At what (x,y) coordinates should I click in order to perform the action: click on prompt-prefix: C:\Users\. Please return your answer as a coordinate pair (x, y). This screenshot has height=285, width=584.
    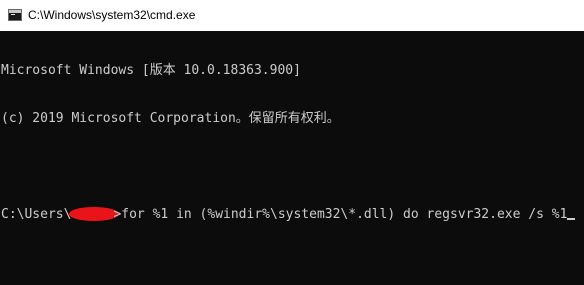
    Looking at the image, I should click on (36, 214).